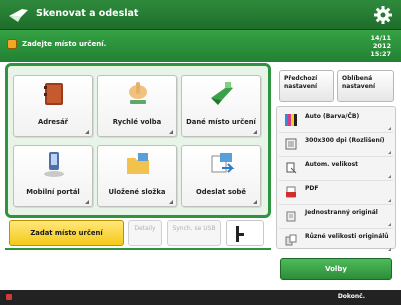 The image size is (401, 305). What do you see at coordinates (53, 94) in the screenshot?
I see `address-book-icon` at bounding box center [53, 94].